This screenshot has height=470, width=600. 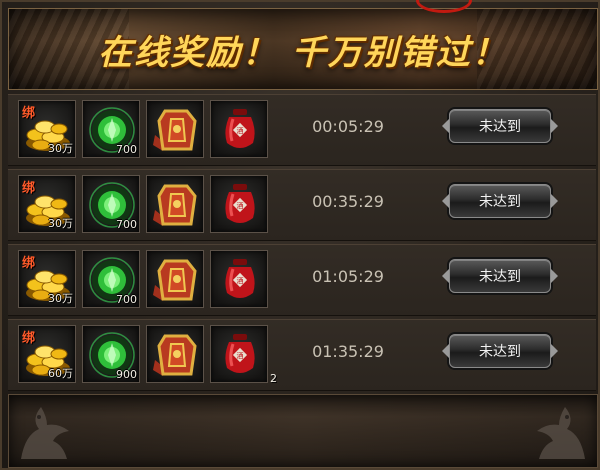 What do you see at coordinates (273, 378) in the screenshot?
I see `jar-quantity: 2` at bounding box center [273, 378].